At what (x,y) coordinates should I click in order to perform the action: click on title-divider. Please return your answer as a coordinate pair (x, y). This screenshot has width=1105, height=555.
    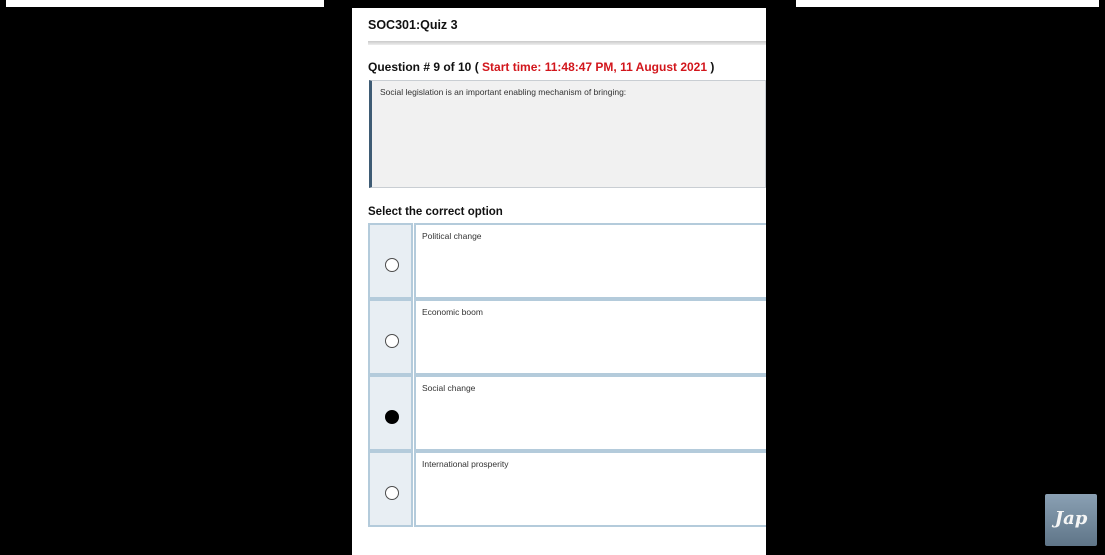
    Looking at the image, I should click on (567, 43).